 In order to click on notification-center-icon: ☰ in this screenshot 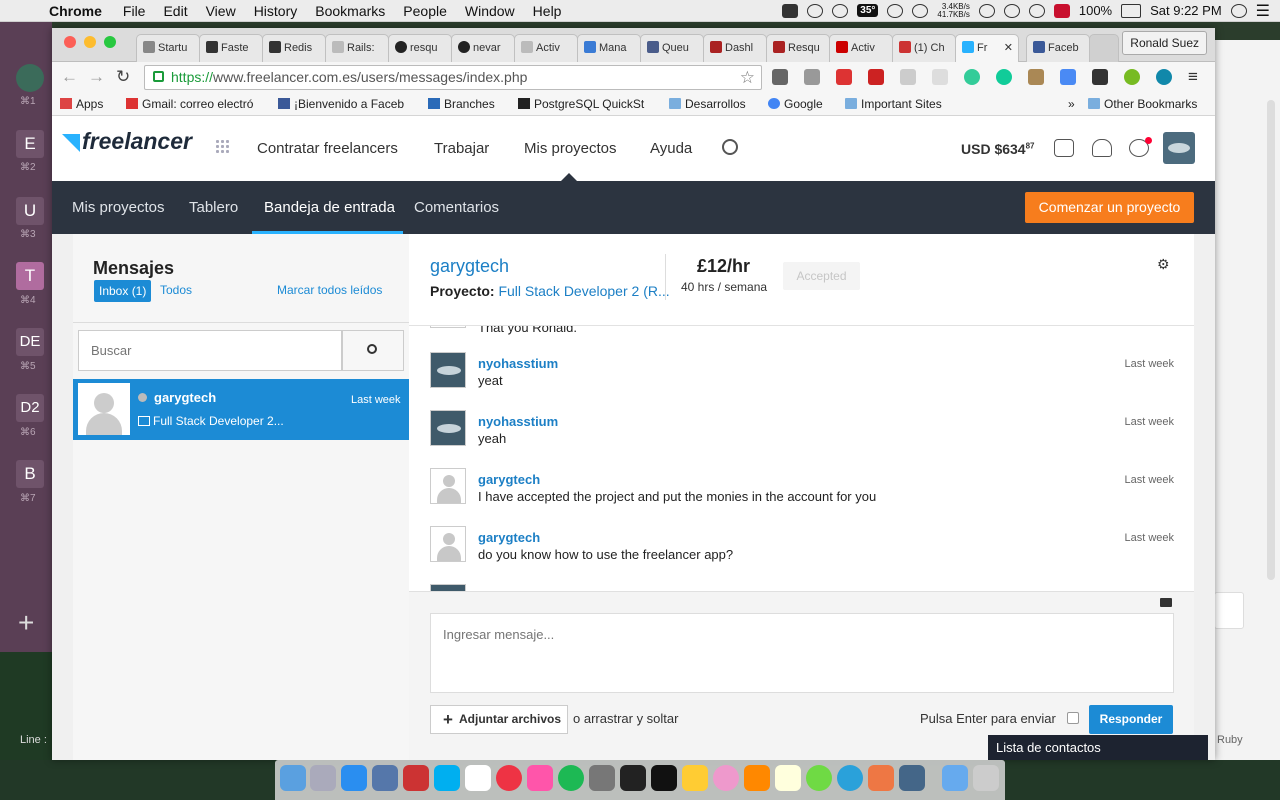, I will do `click(1263, 11)`.